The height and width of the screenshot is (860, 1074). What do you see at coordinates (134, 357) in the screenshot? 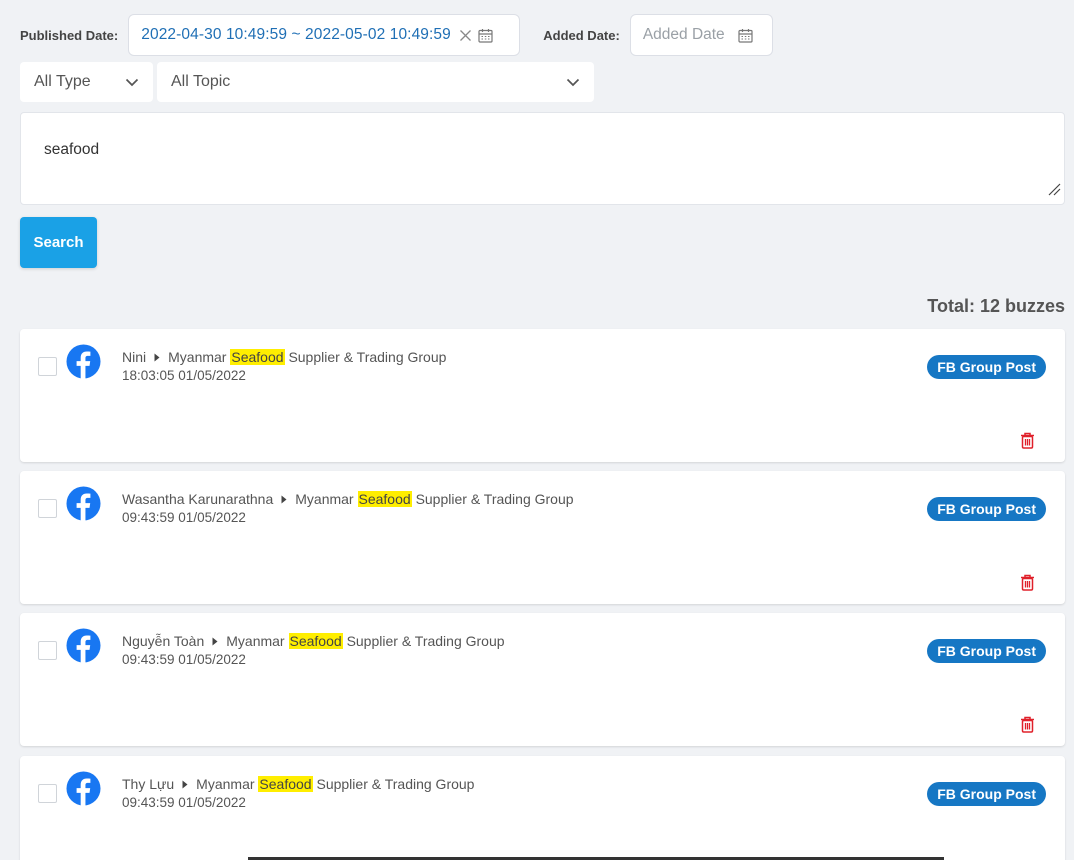
I see `post-author: Nini` at bounding box center [134, 357].